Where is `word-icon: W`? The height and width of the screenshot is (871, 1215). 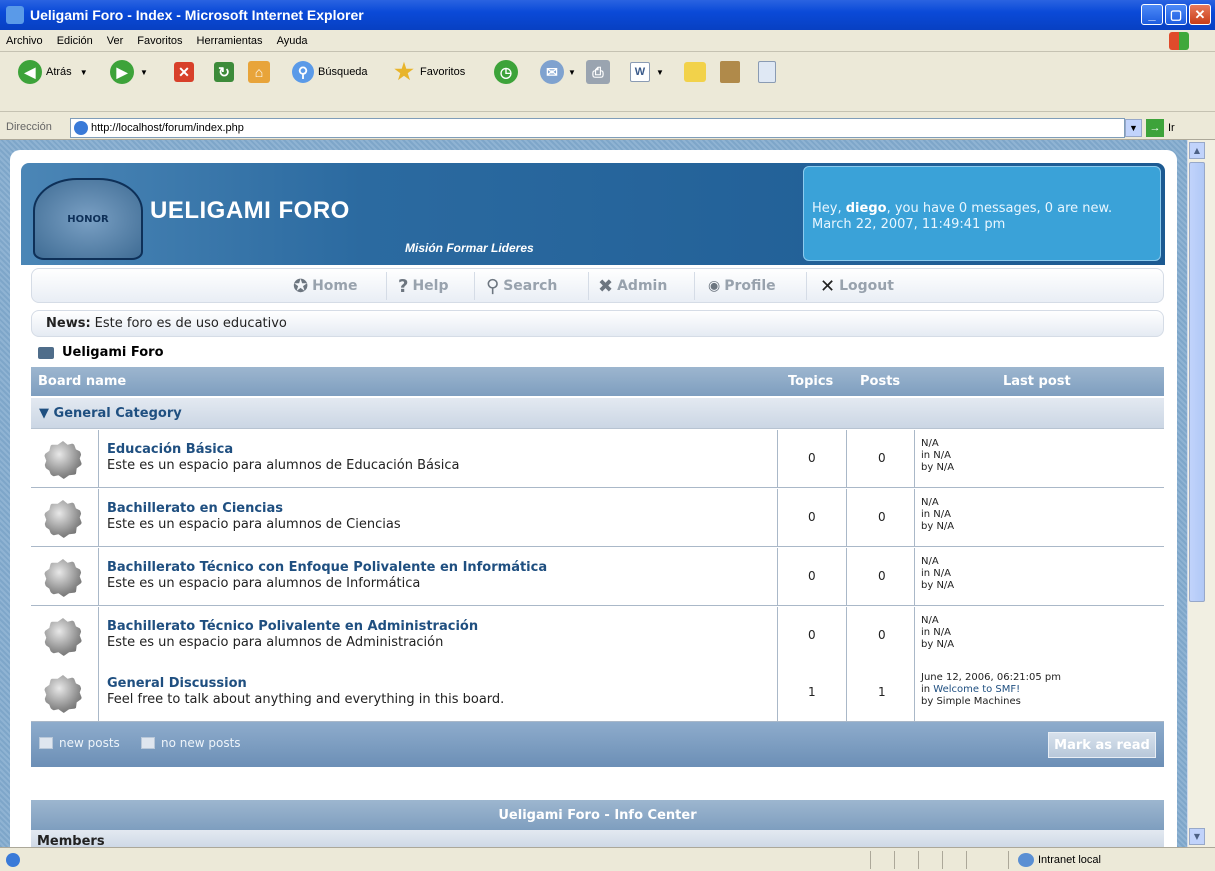
word-icon: W is located at coordinates (640, 72).